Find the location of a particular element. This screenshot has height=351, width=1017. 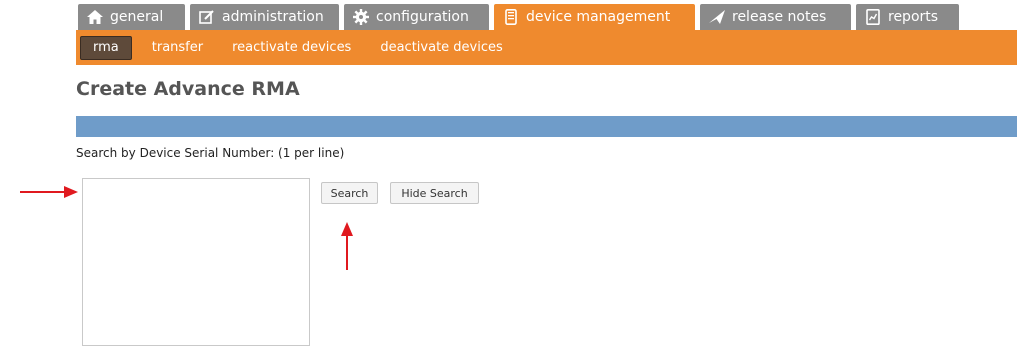

section-header-bar is located at coordinates (546, 126).